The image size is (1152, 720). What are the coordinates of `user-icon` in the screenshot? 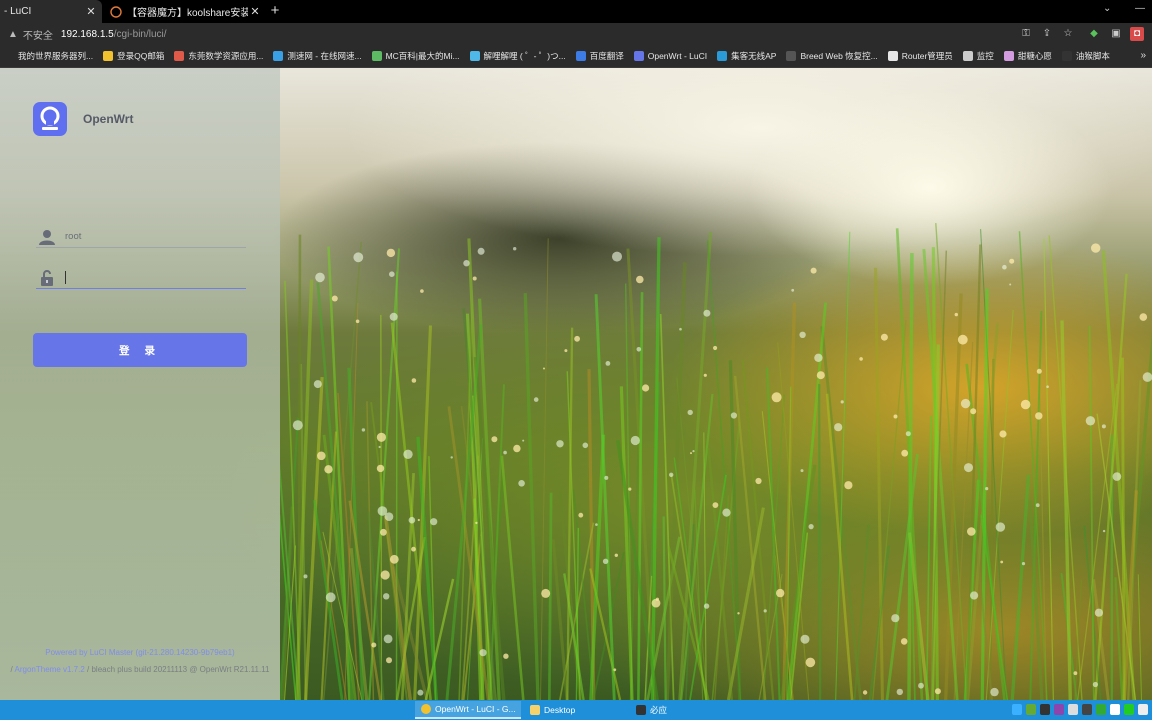 It's located at (47, 237).